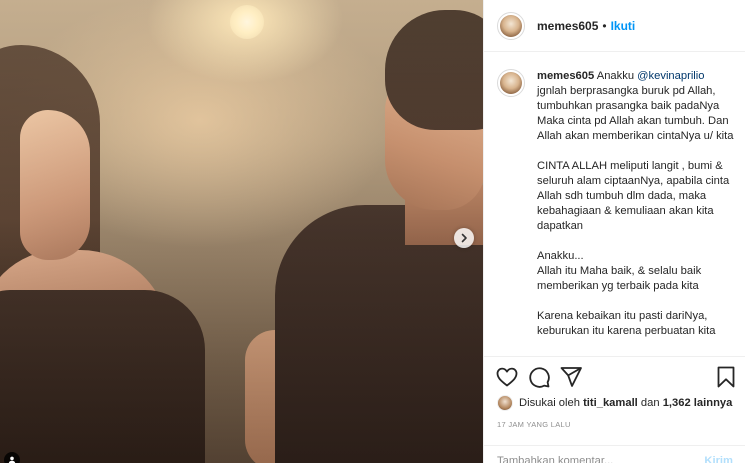 The image size is (745, 463). What do you see at coordinates (610, 403) in the screenshot?
I see `liker-username: titi_kamall` at bounding box center [610, 403].